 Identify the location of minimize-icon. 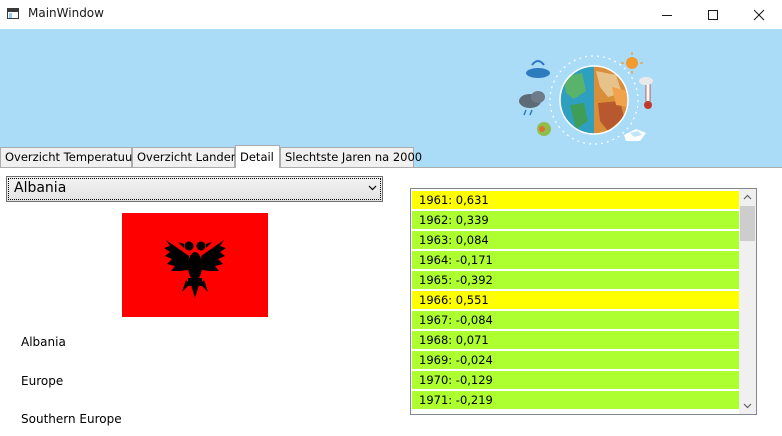
(667, 15).